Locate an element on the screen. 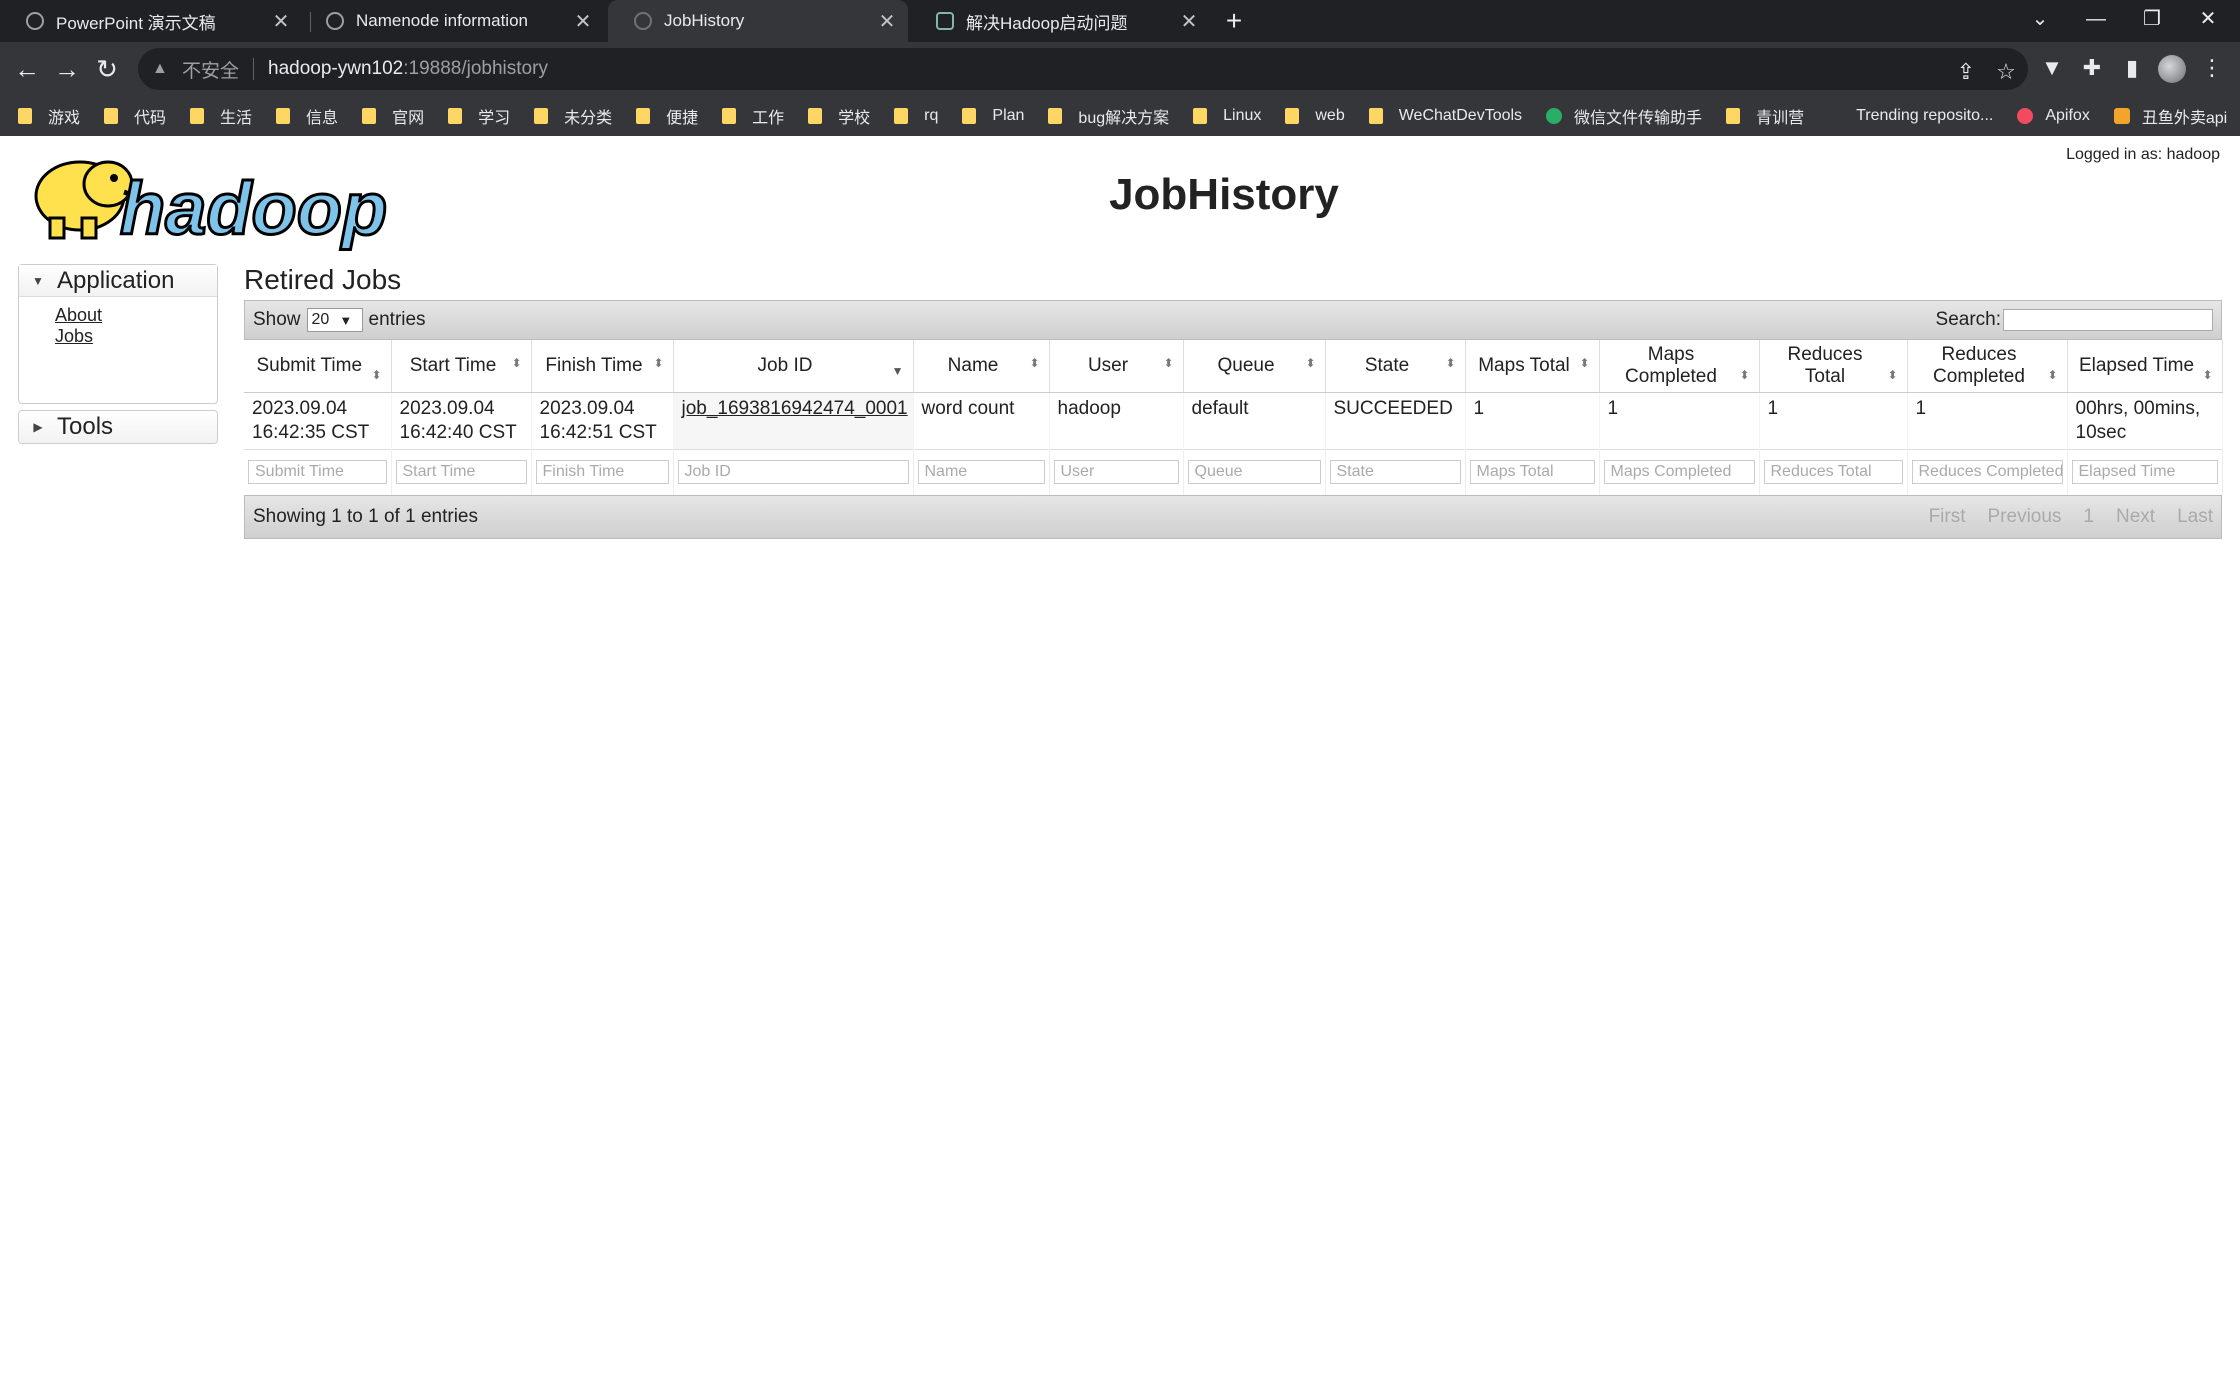 Image resolution: width=2240 pixels, height=1400 pixels. column-header-finish-time: Finish Time ⬍ is located at coordinates (602, 366).